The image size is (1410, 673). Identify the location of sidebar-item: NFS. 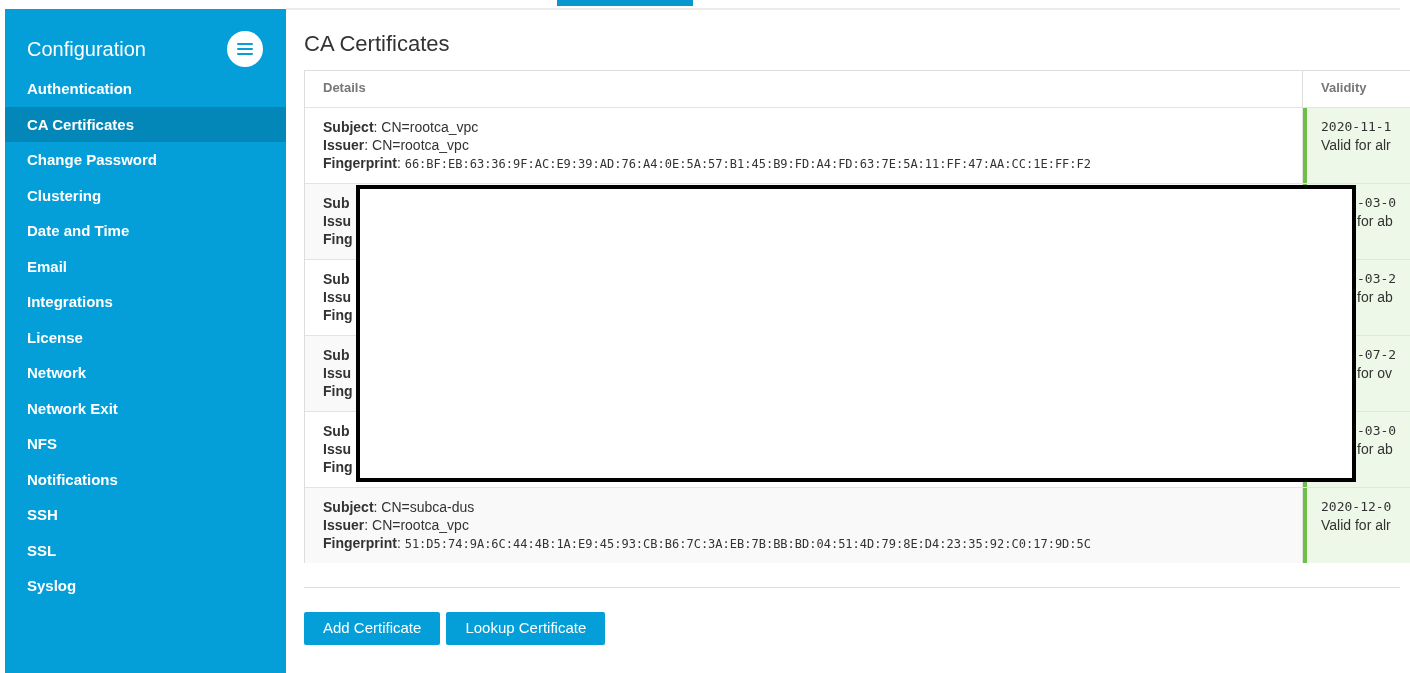
(145, 444).